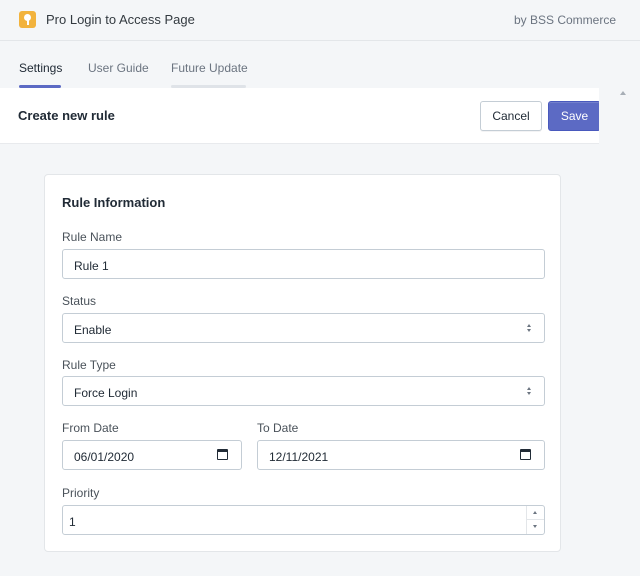  Describe the element at coordinates (81, 493) in the screenshot. I see `priority-label: Priority` at that location.